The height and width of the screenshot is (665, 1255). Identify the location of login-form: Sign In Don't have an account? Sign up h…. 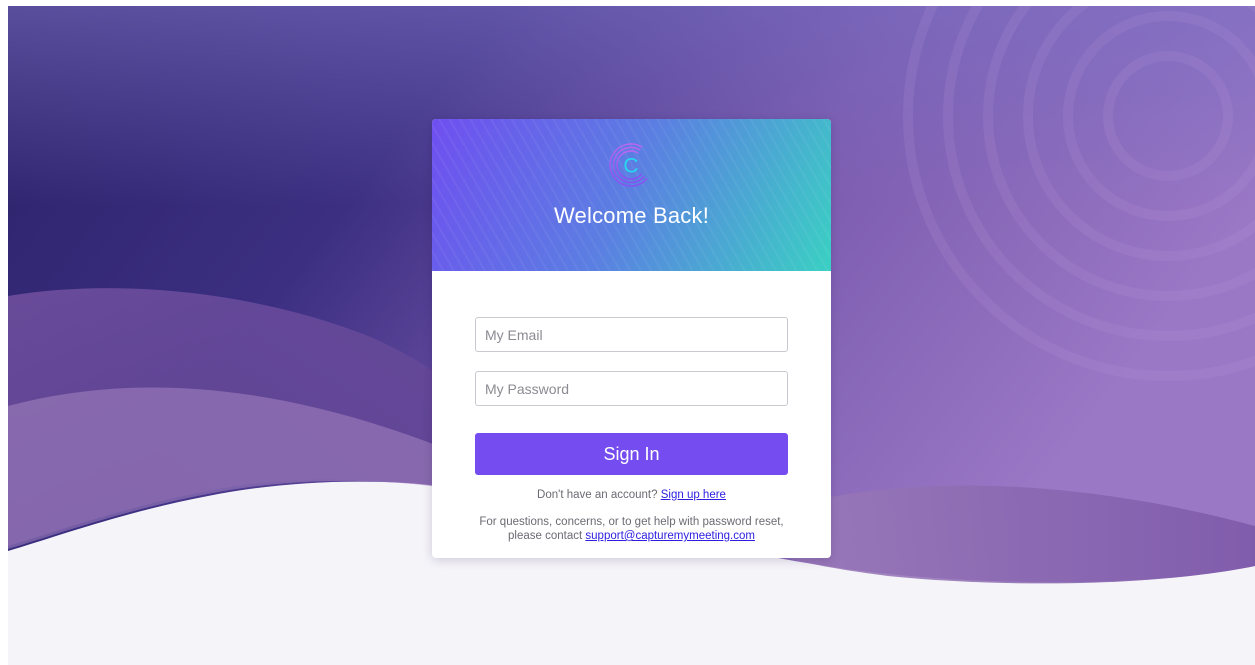
(631, 407).